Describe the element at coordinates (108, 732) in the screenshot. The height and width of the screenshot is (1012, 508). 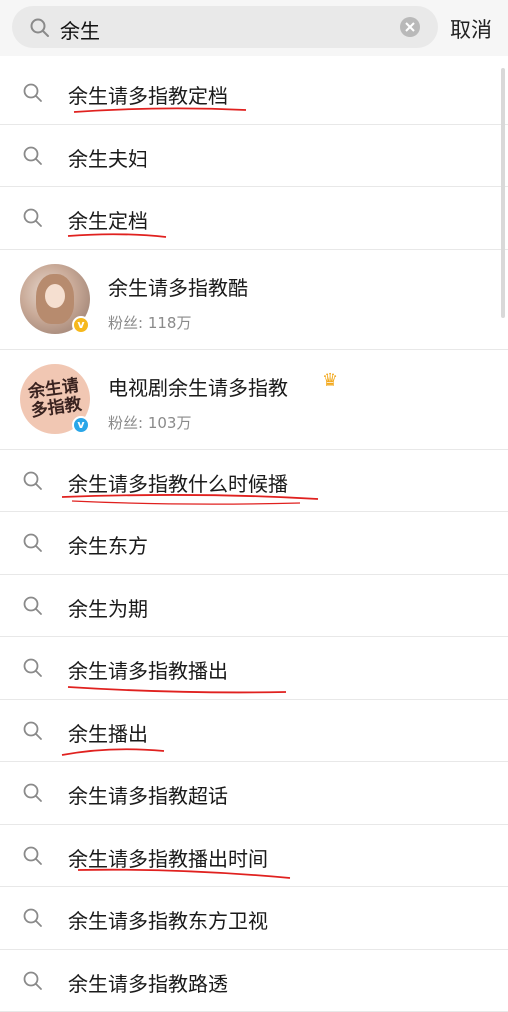
I see `suggestion-label: 余生播出` at that location.